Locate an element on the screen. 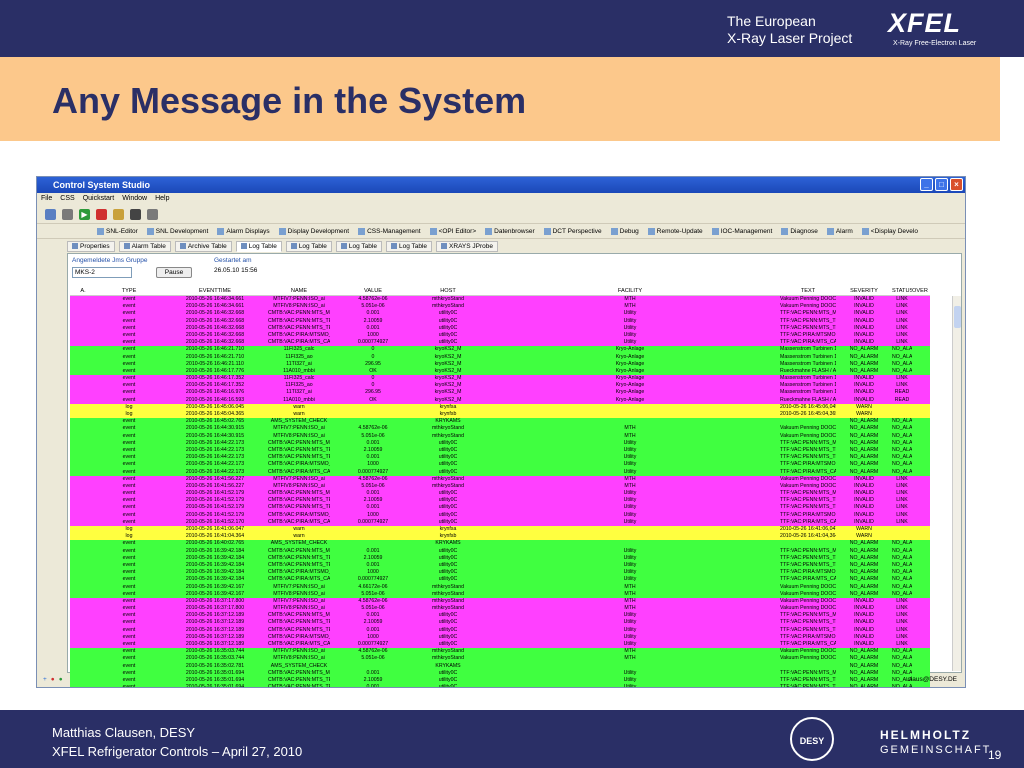 Image resolution: width=1024 pixels, height=768 pixels. column-header: HOST is located at coordinates (448, 290).